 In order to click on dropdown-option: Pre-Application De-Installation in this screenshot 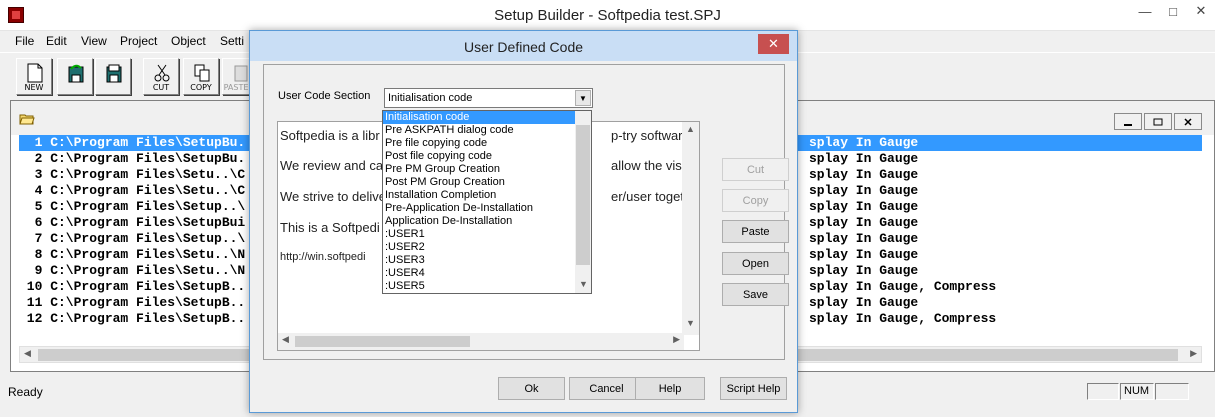, I will do `click(487, 208)`.